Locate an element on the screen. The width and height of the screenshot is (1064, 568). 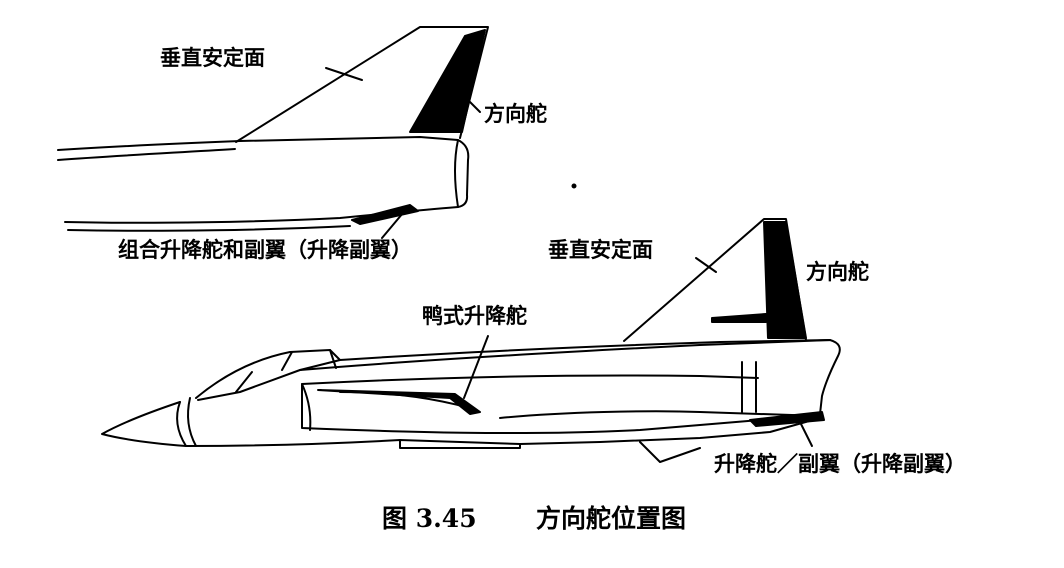
bottom-canard-leader is located at coordinates (476, 367).